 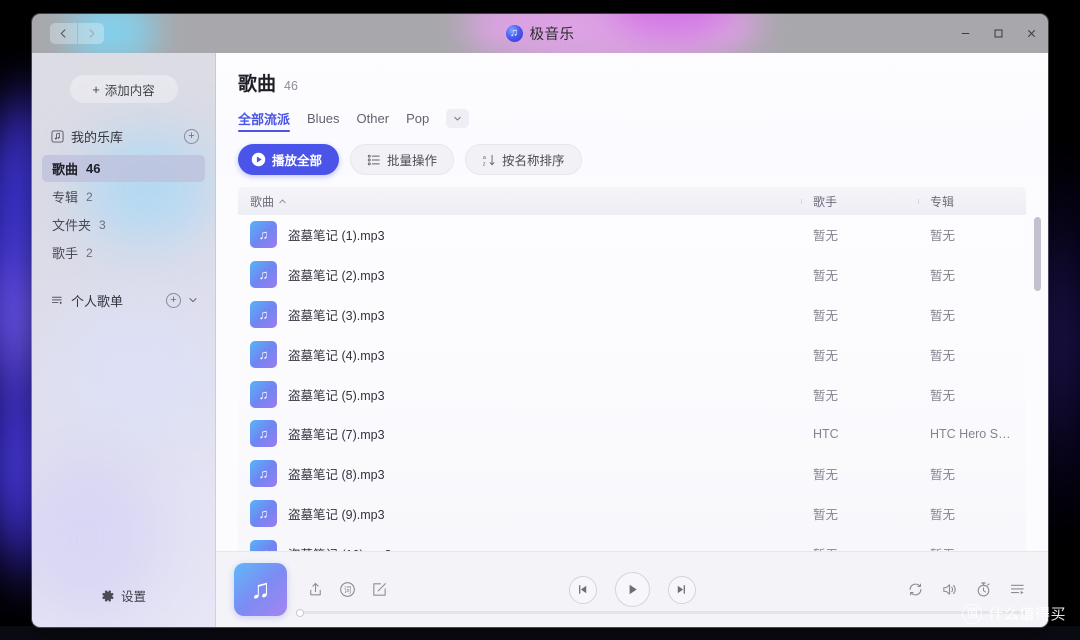 I want to click on table-row: ♫ 盗墓笔记 (1).mp3 暂无 暂无, so click(x=632, y=235).